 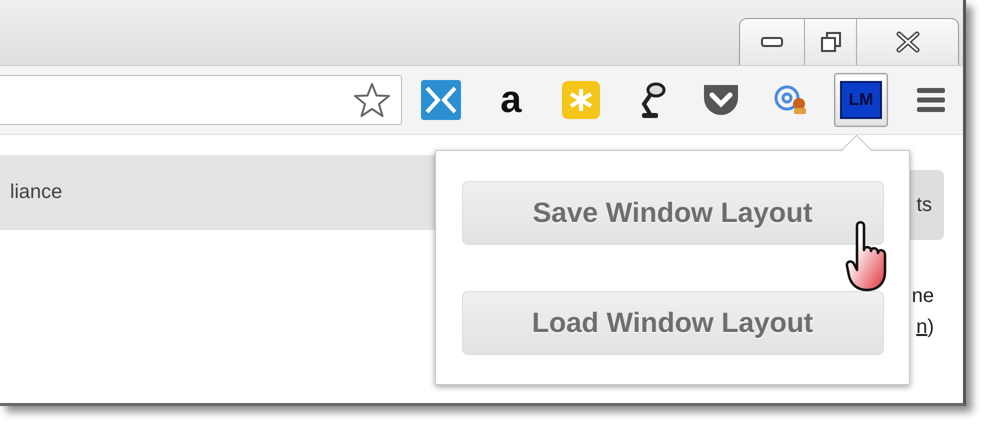 What do you see at coordinates (931, 100) in the screenshot?
I see `menu-icon` at bounding box center [931, 100].